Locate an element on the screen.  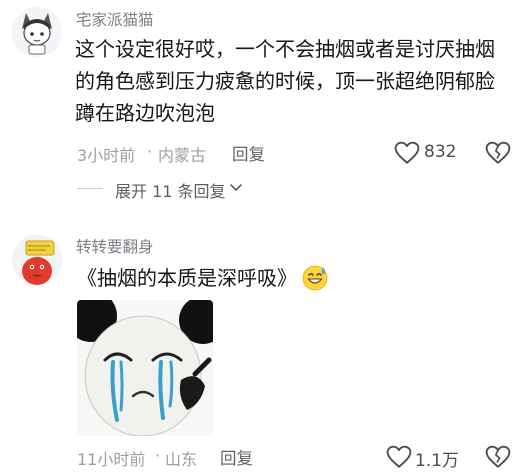
username: 转转要翻身 is located at coordinates (115, 246).